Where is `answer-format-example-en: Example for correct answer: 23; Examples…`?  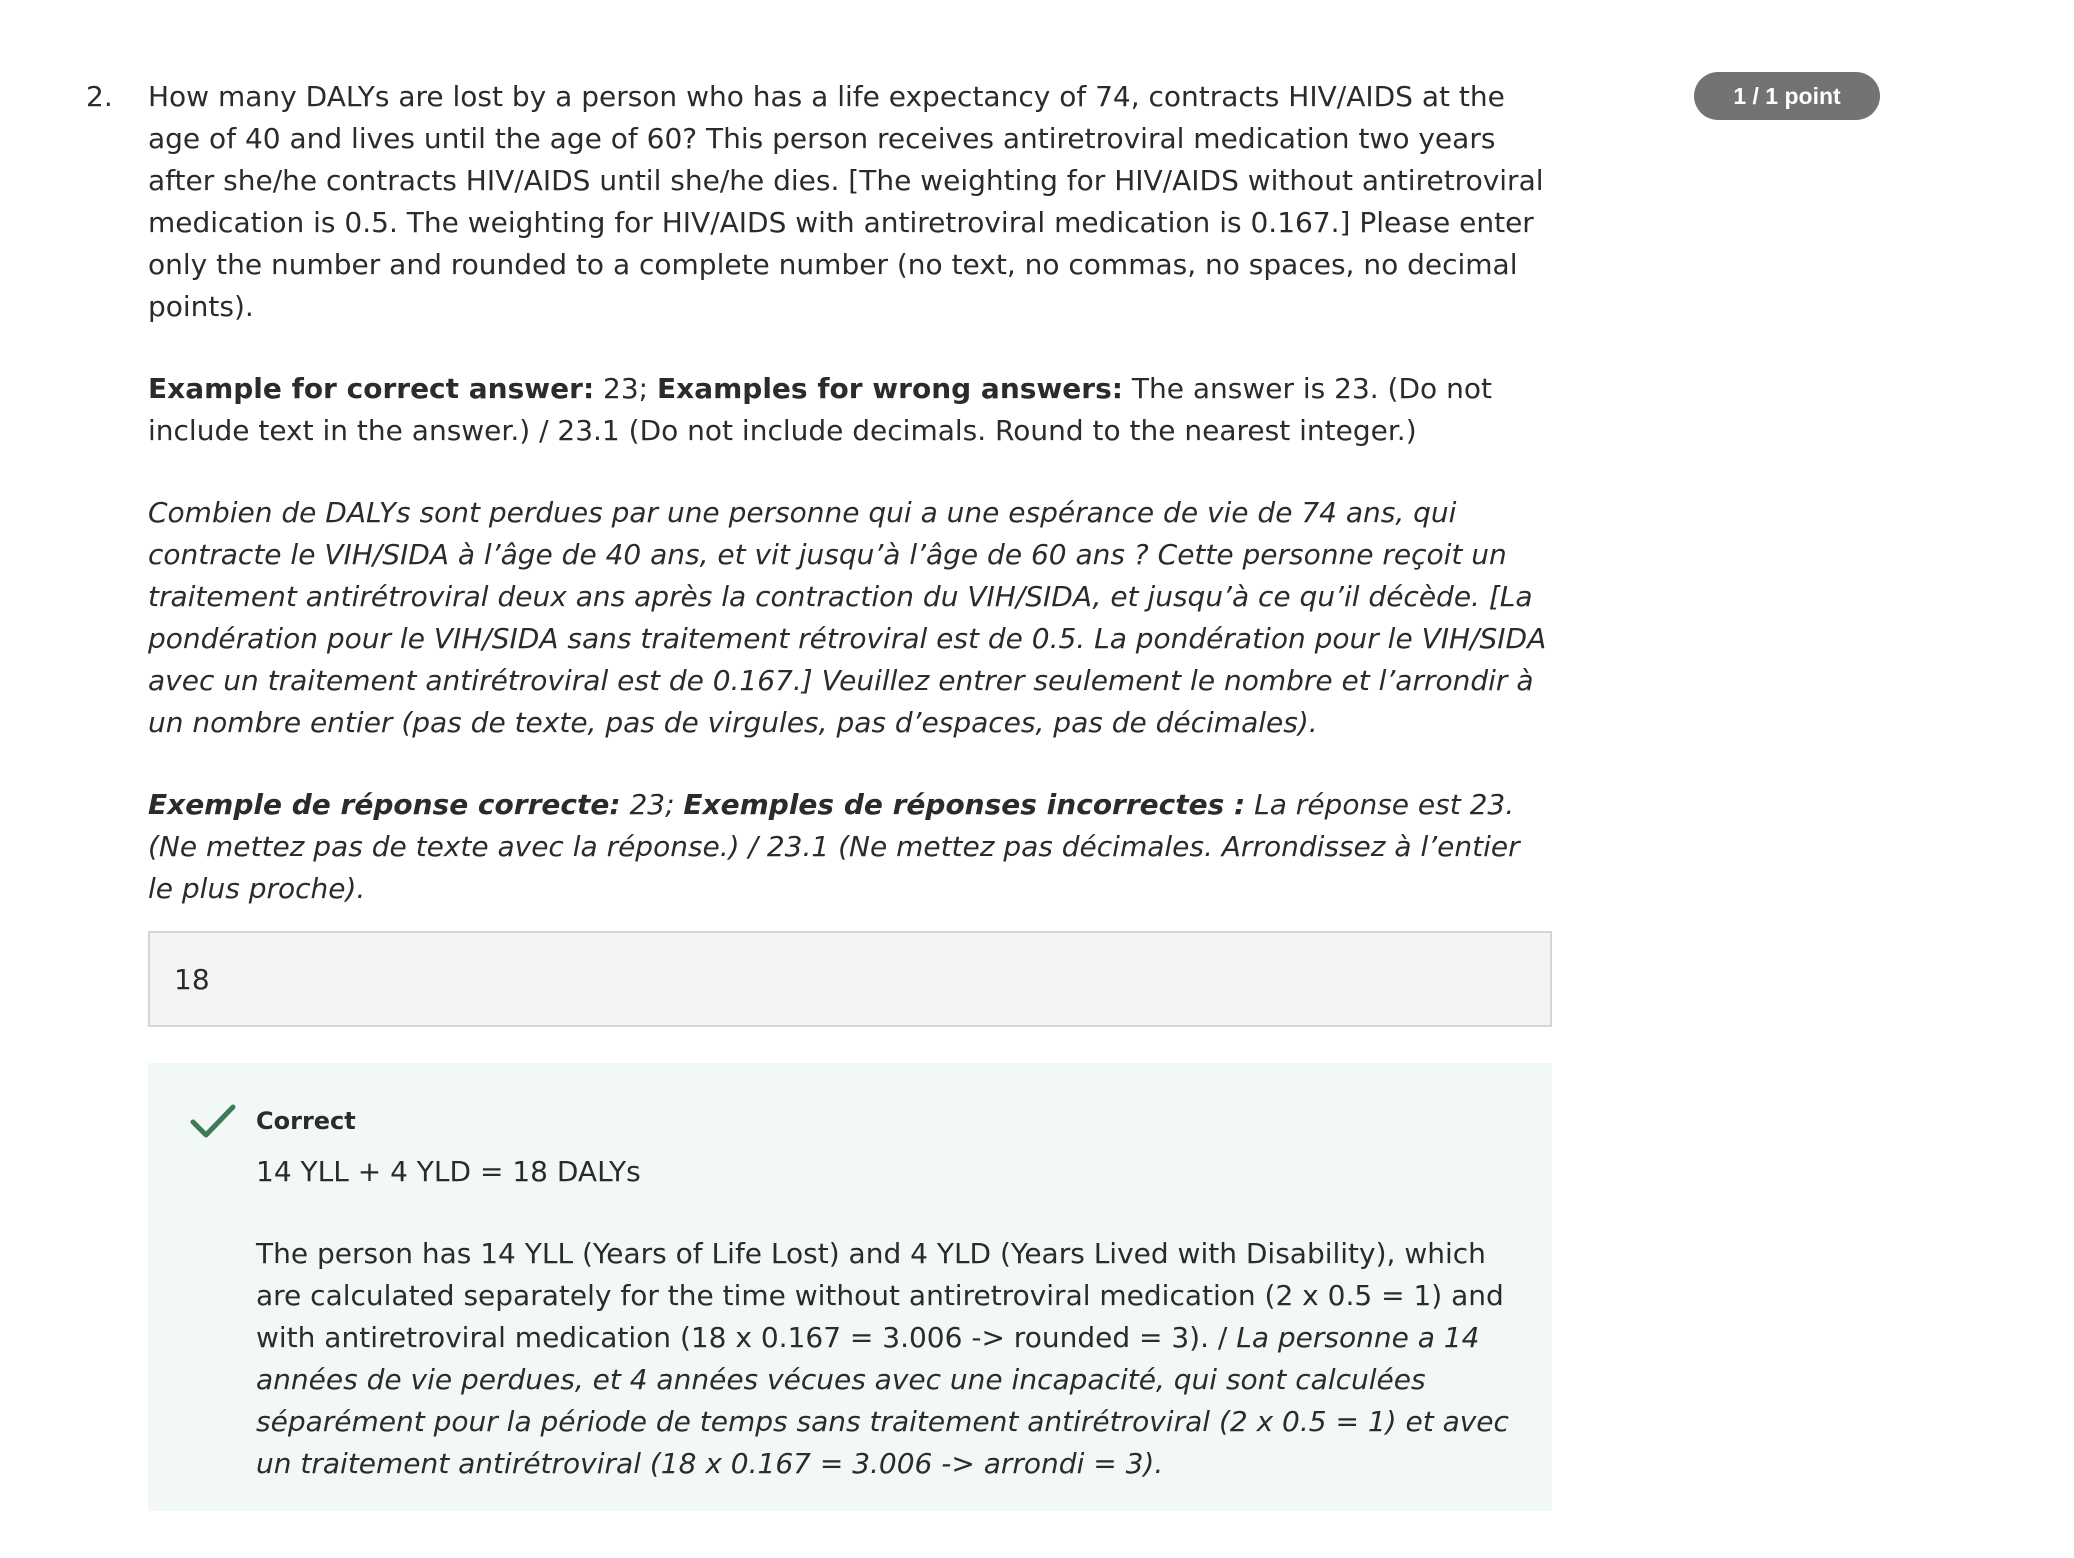
answer-format-example-en: Example for correct answer: 23; Examples… is located at coordinates (848, 410).